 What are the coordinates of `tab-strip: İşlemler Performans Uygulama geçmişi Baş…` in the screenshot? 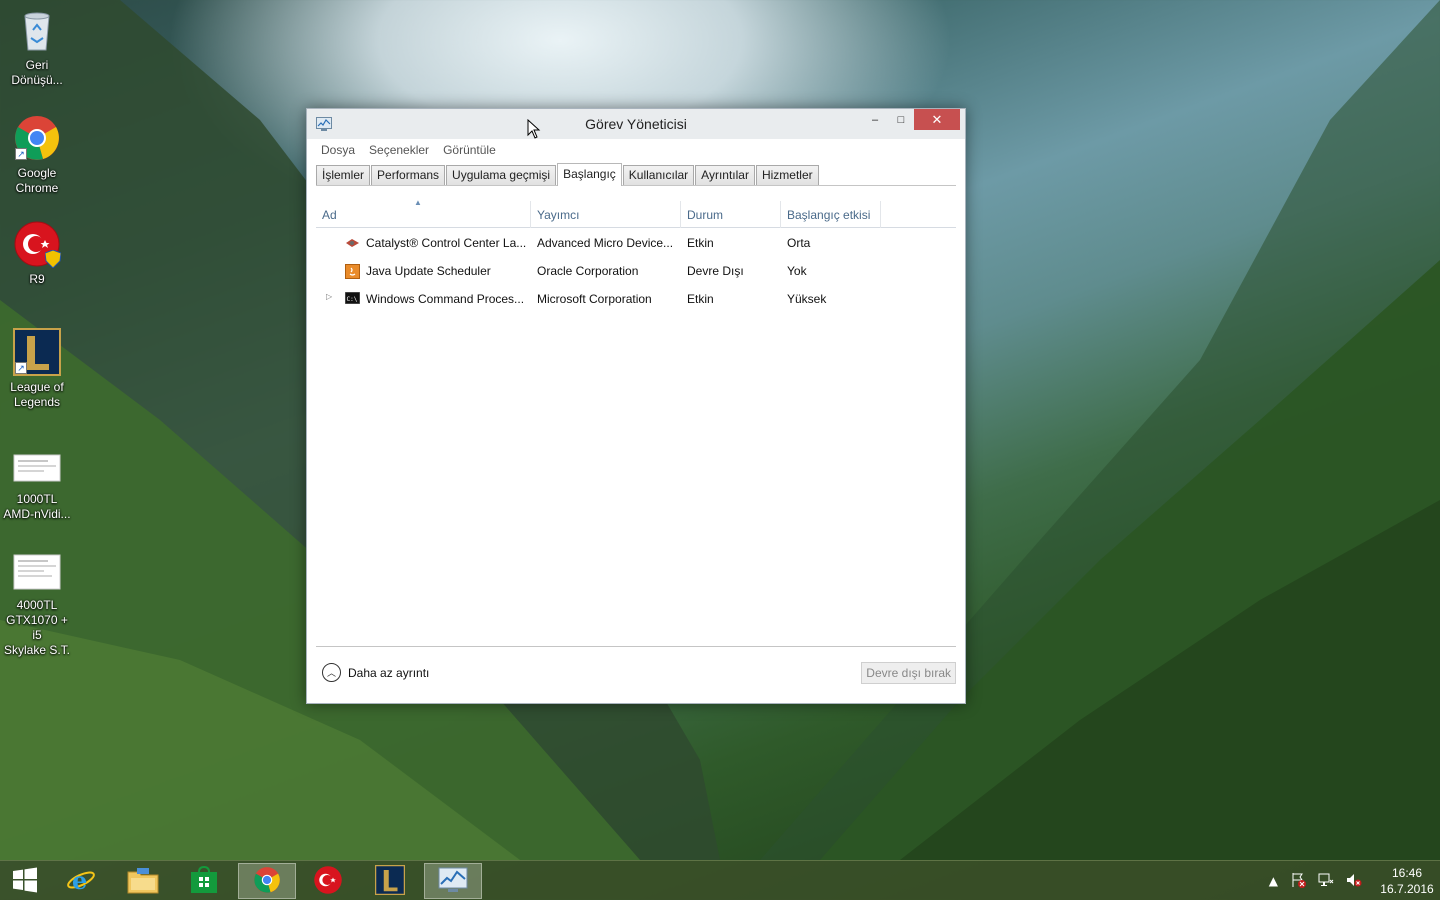 It's located at (636, 174).